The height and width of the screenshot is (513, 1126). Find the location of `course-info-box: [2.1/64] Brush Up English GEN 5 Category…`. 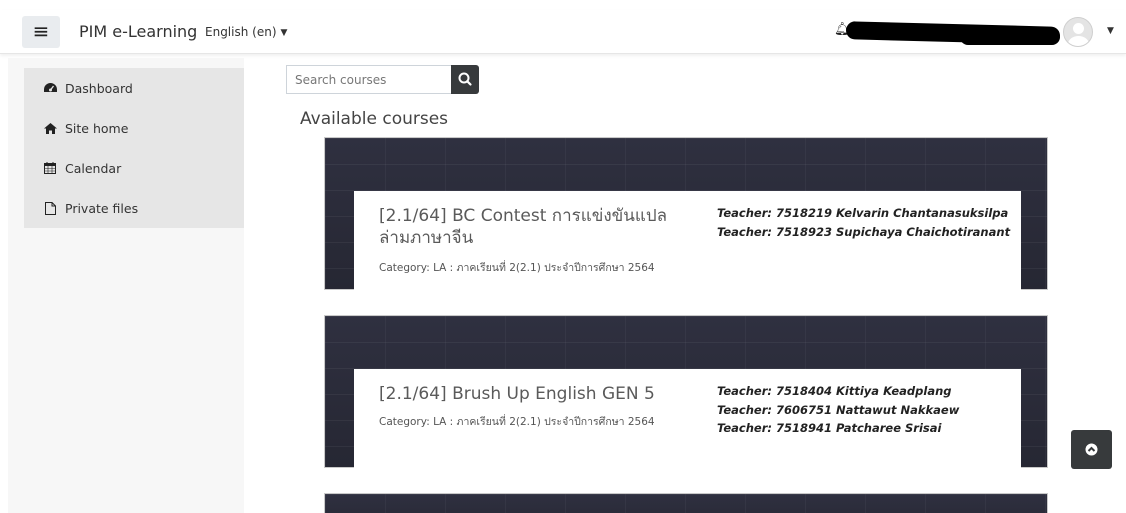

course-info-box: [2.1/64] Brush Up English GEN 5 Category… is located at coordinates (687, 418).